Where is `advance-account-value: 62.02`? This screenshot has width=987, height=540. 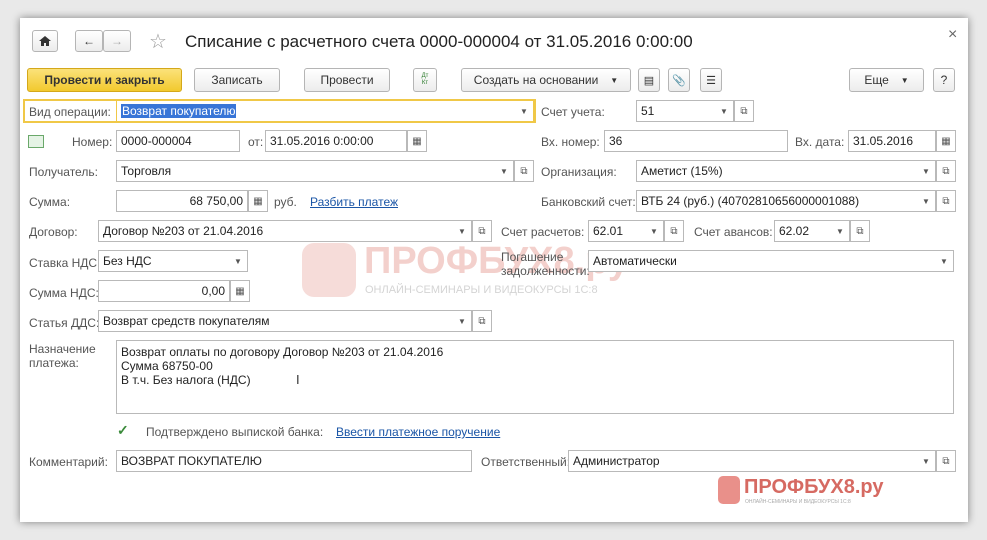 advance-account-value: 62.02 is located at coordinates (794, 231).